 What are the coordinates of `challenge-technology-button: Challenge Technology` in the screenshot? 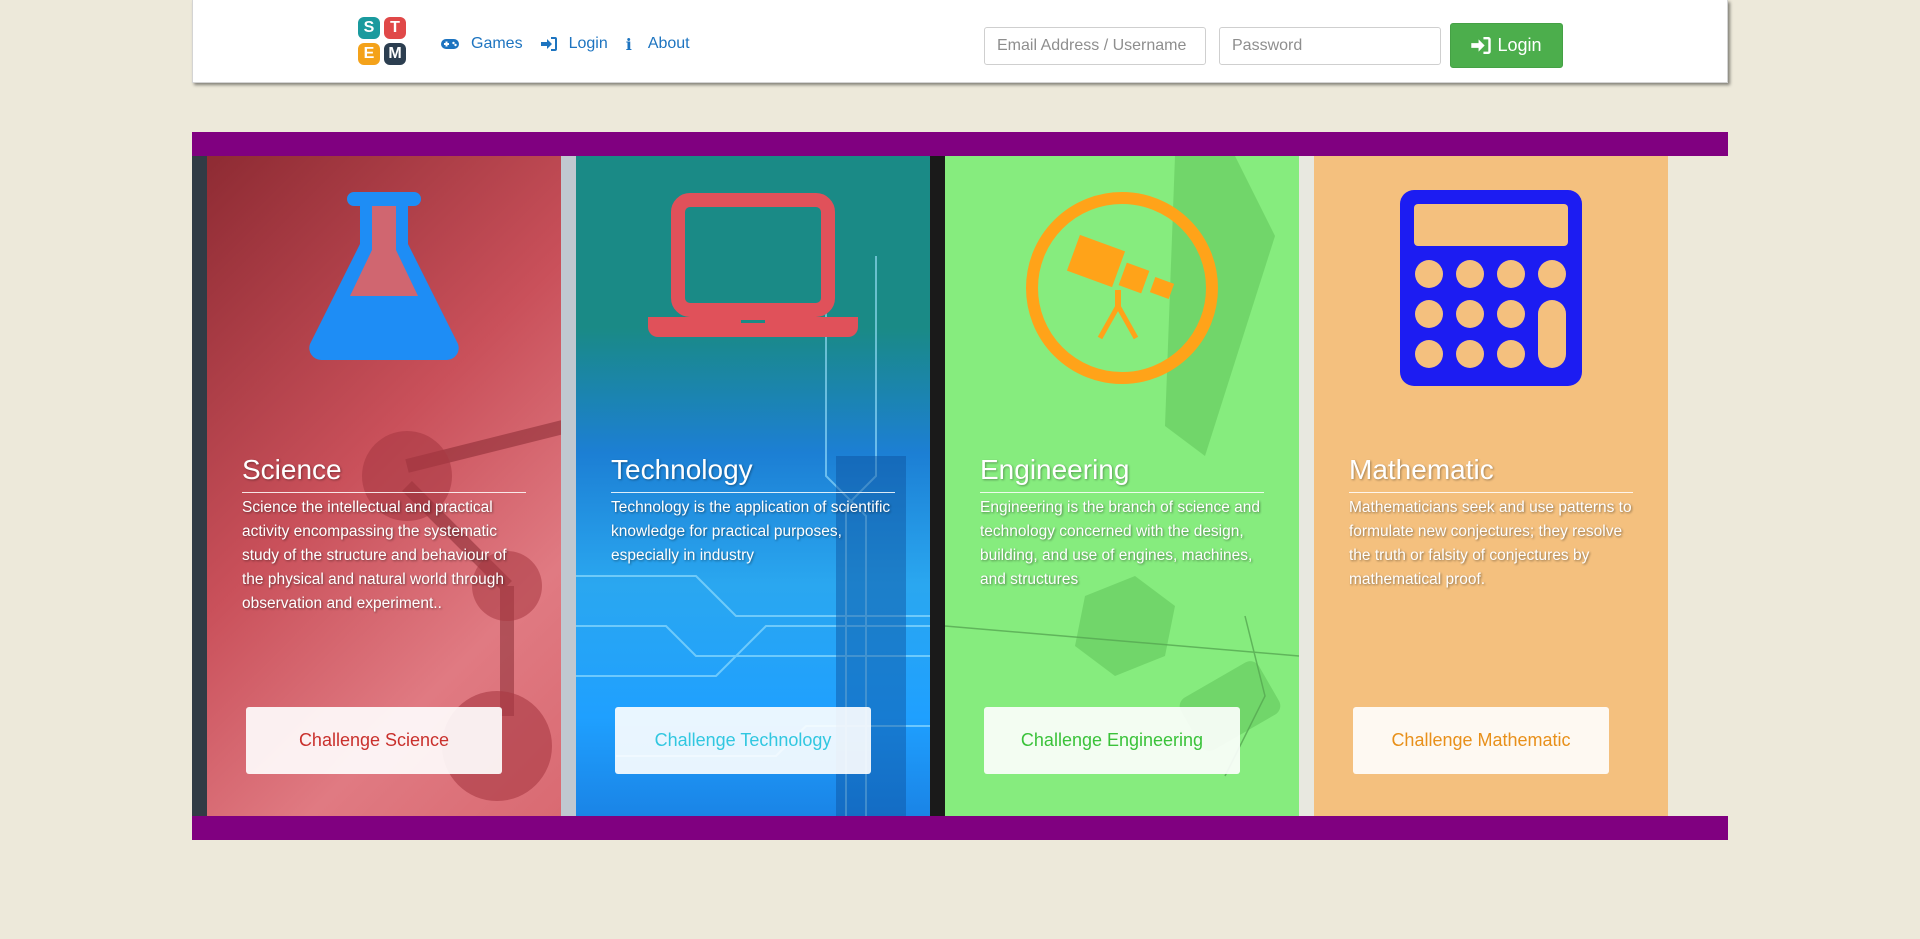 It's located at (743, 740).